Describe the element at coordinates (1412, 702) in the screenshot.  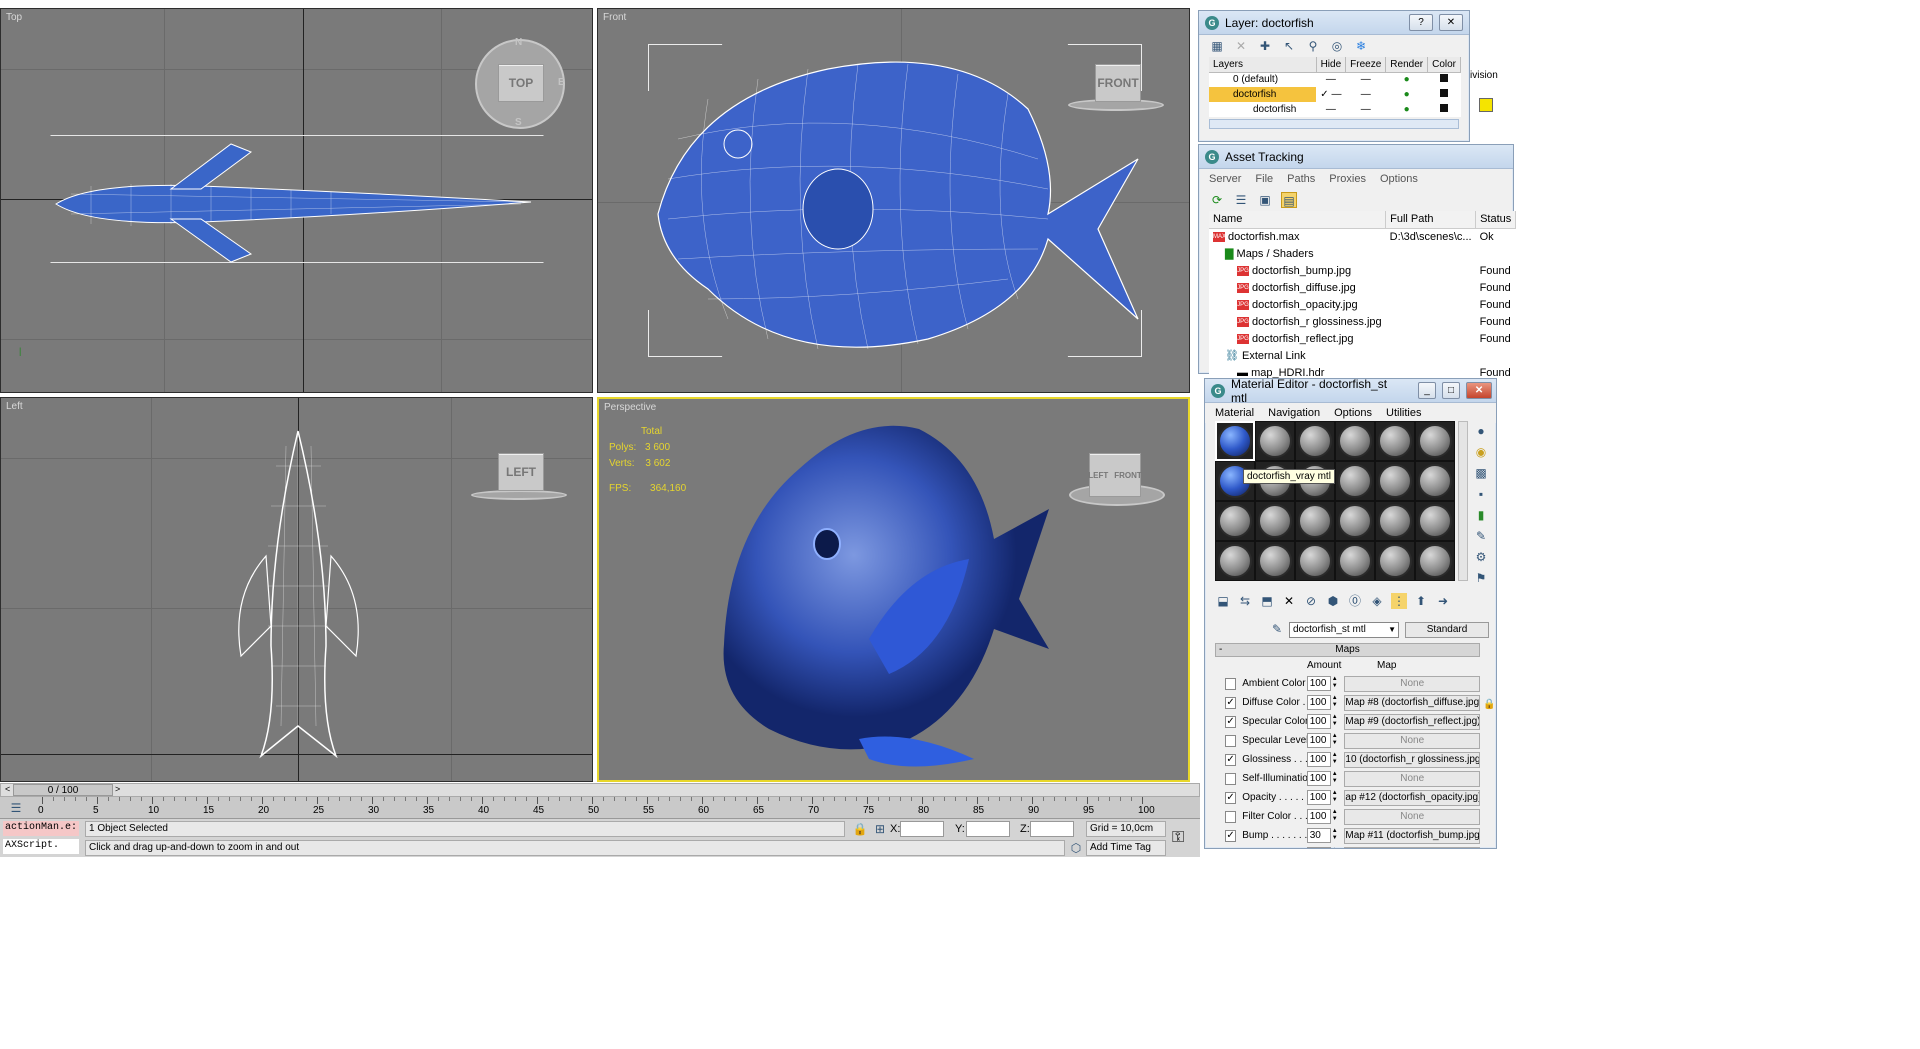
I see `map-slot-button: Map #8 (doctorfish_diffuse.jpg)` at that location.